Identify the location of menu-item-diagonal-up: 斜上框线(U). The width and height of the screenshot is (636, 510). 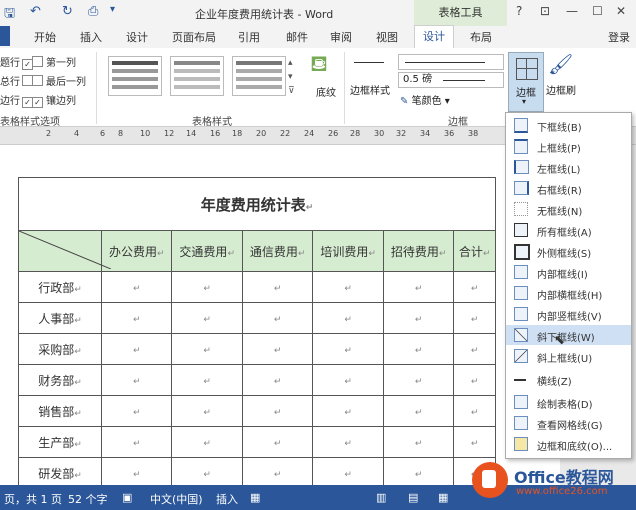
(568, 356).